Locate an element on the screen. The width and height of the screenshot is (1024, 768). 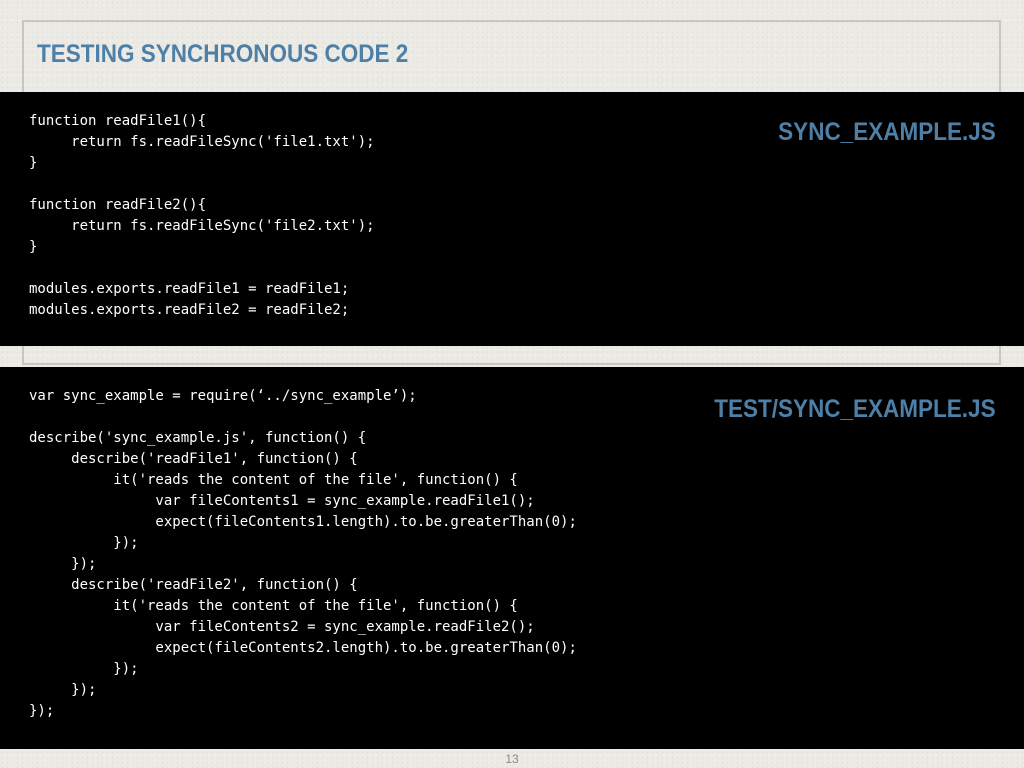
slide-title: TESTING SYNCHRONOUS CODE 2 is located at coordinates (223, 54).